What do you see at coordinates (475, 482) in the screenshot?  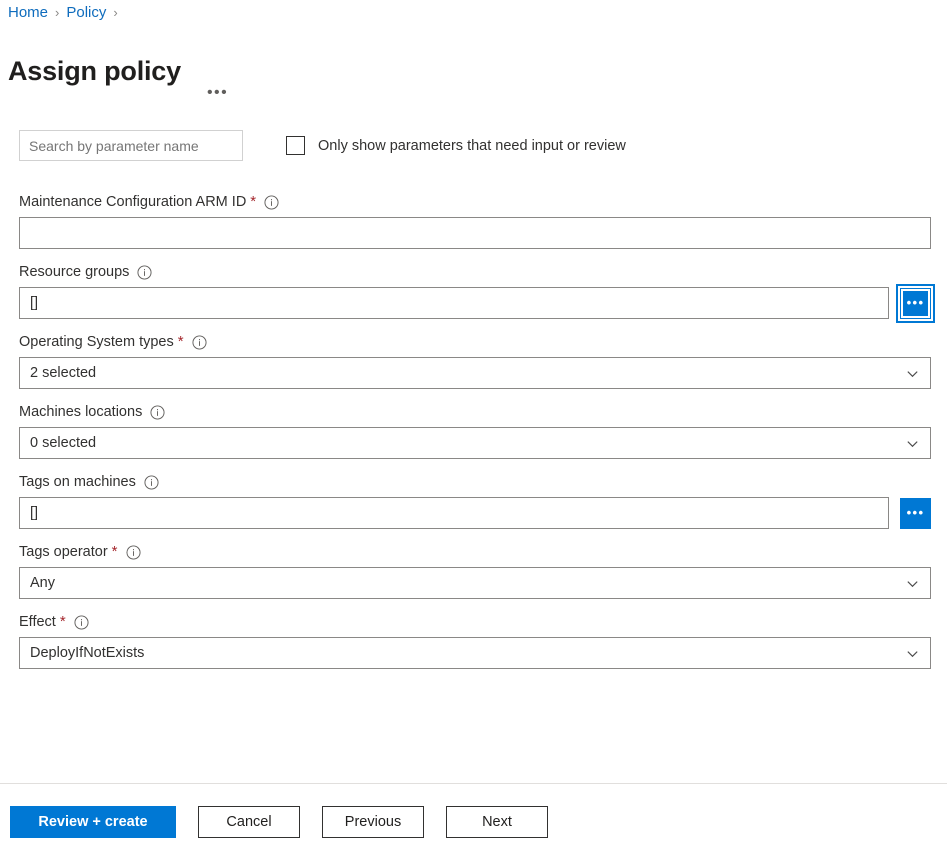 I see `field-label: Tags on machines` at bounding box center [475, 482].